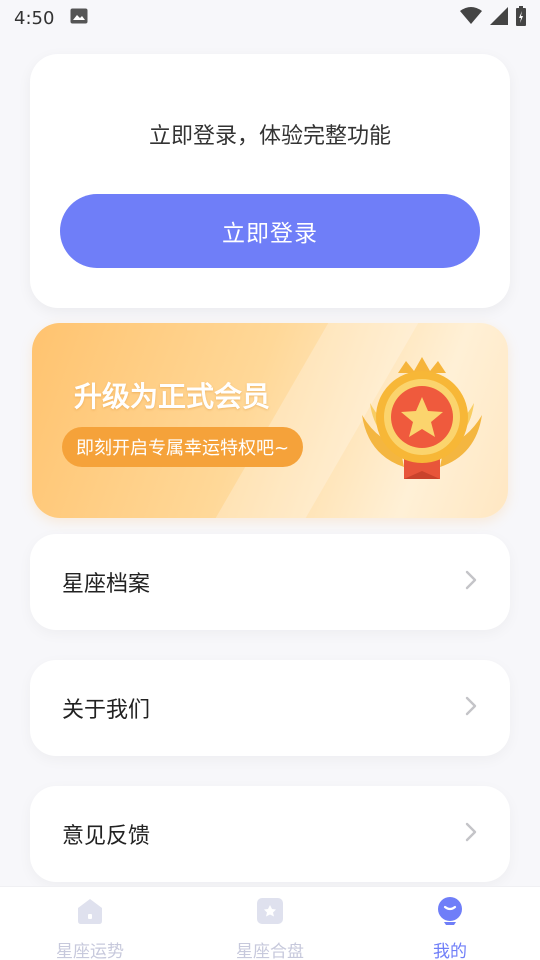 The image size is (540, 960). What do you see at coordinates (90, 951) in the screenshot?
I see `tab-label: 星座运势` at bounding box center [90, 951].